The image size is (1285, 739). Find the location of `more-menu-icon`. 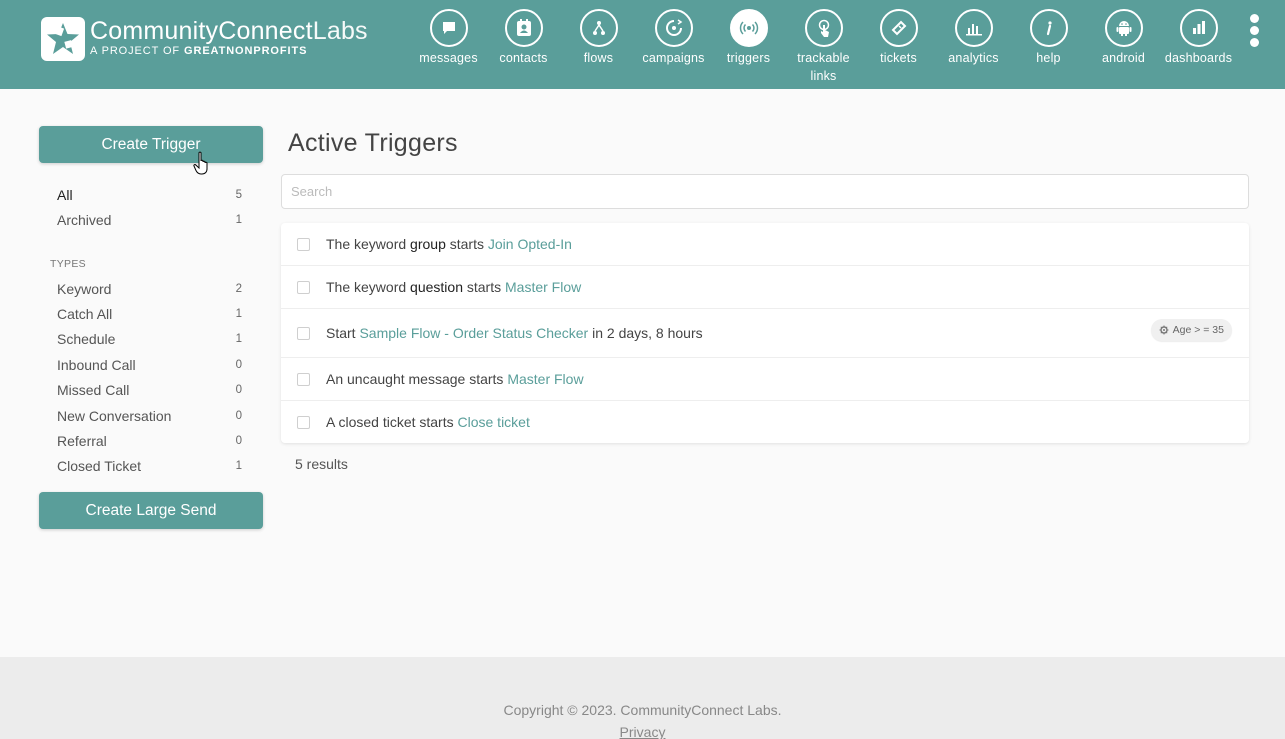

more-menu-icon is located at coordinates (1254, 31).